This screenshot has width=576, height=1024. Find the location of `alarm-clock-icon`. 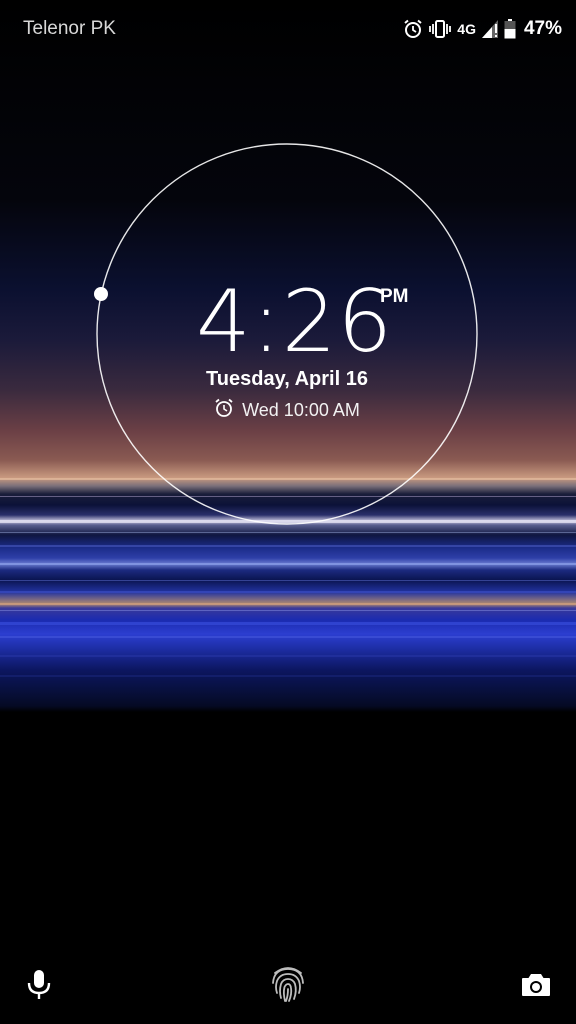

alarm-clock-icon is located at coordinates (224, 410).